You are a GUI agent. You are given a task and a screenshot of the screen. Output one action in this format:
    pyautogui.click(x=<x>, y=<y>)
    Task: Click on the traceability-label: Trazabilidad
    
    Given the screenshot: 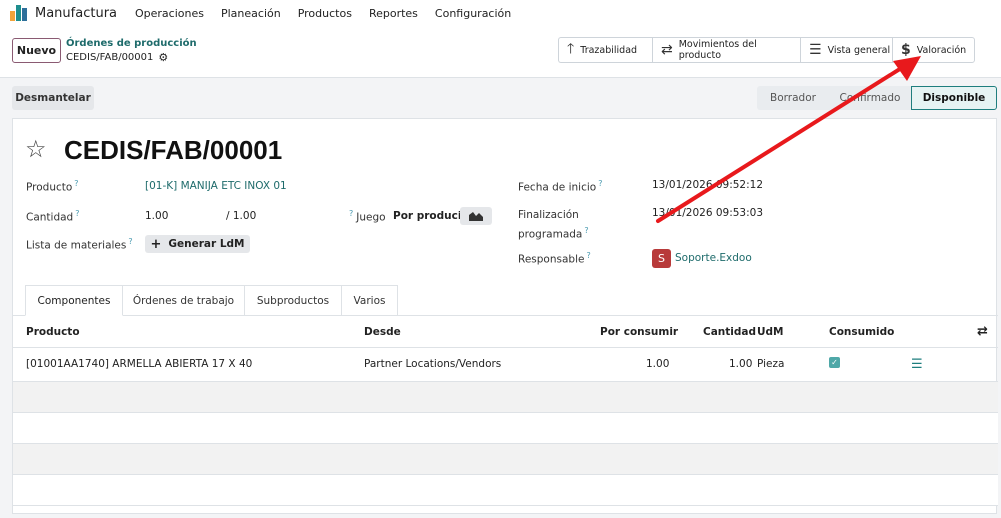 What is the action you would take?
    pyautogui.click(x=609, y=50)
    